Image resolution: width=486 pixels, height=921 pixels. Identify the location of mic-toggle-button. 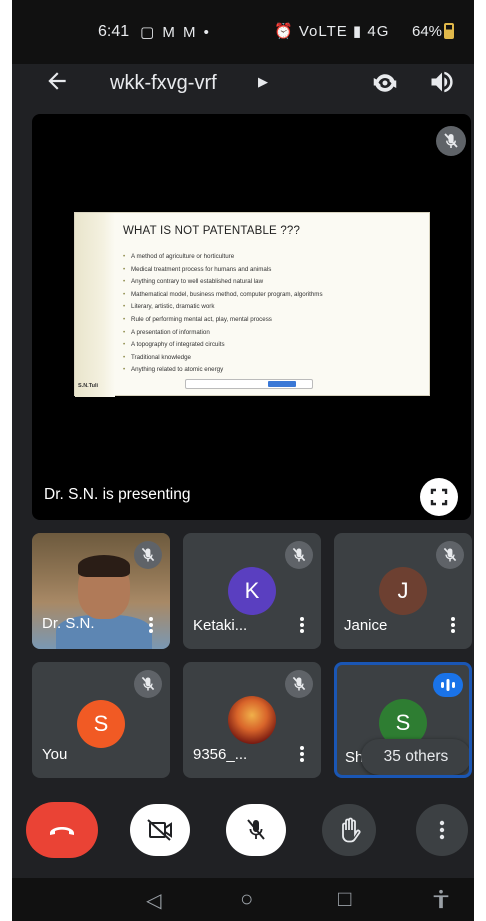
(256, 830).